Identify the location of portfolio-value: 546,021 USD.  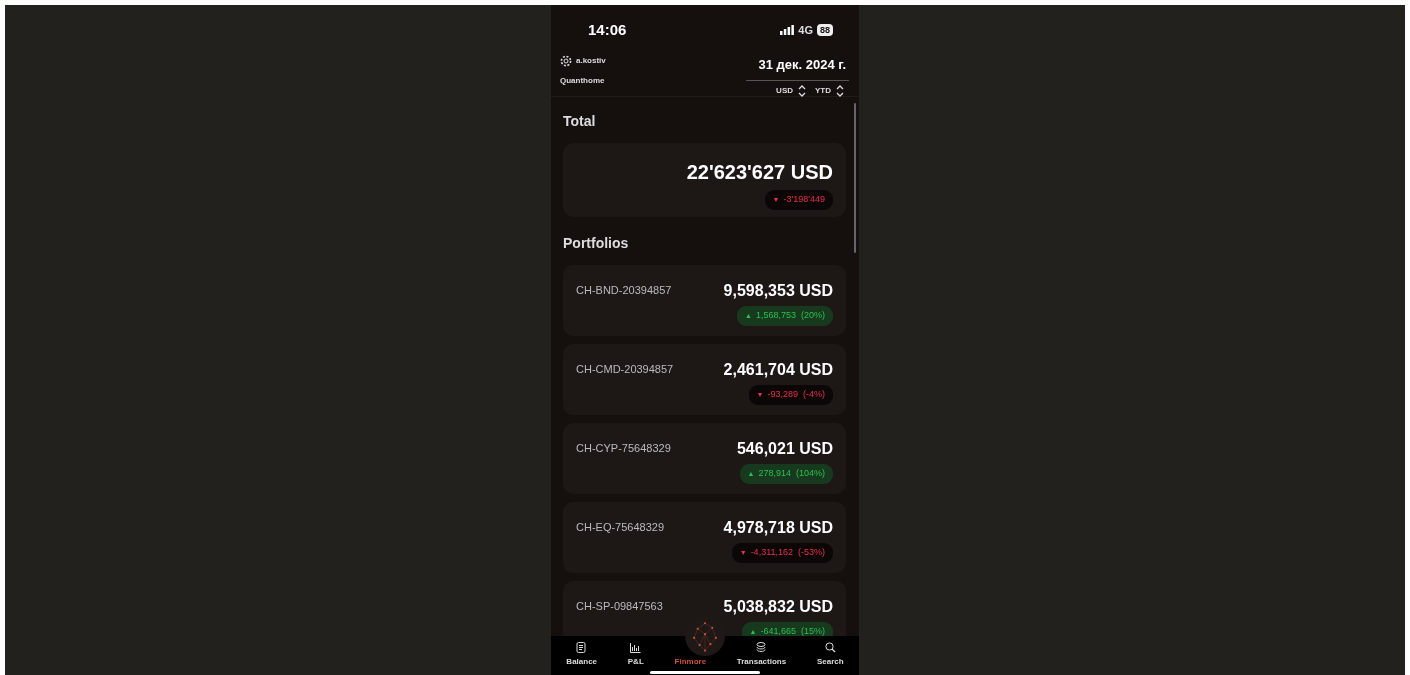
(784, 449).